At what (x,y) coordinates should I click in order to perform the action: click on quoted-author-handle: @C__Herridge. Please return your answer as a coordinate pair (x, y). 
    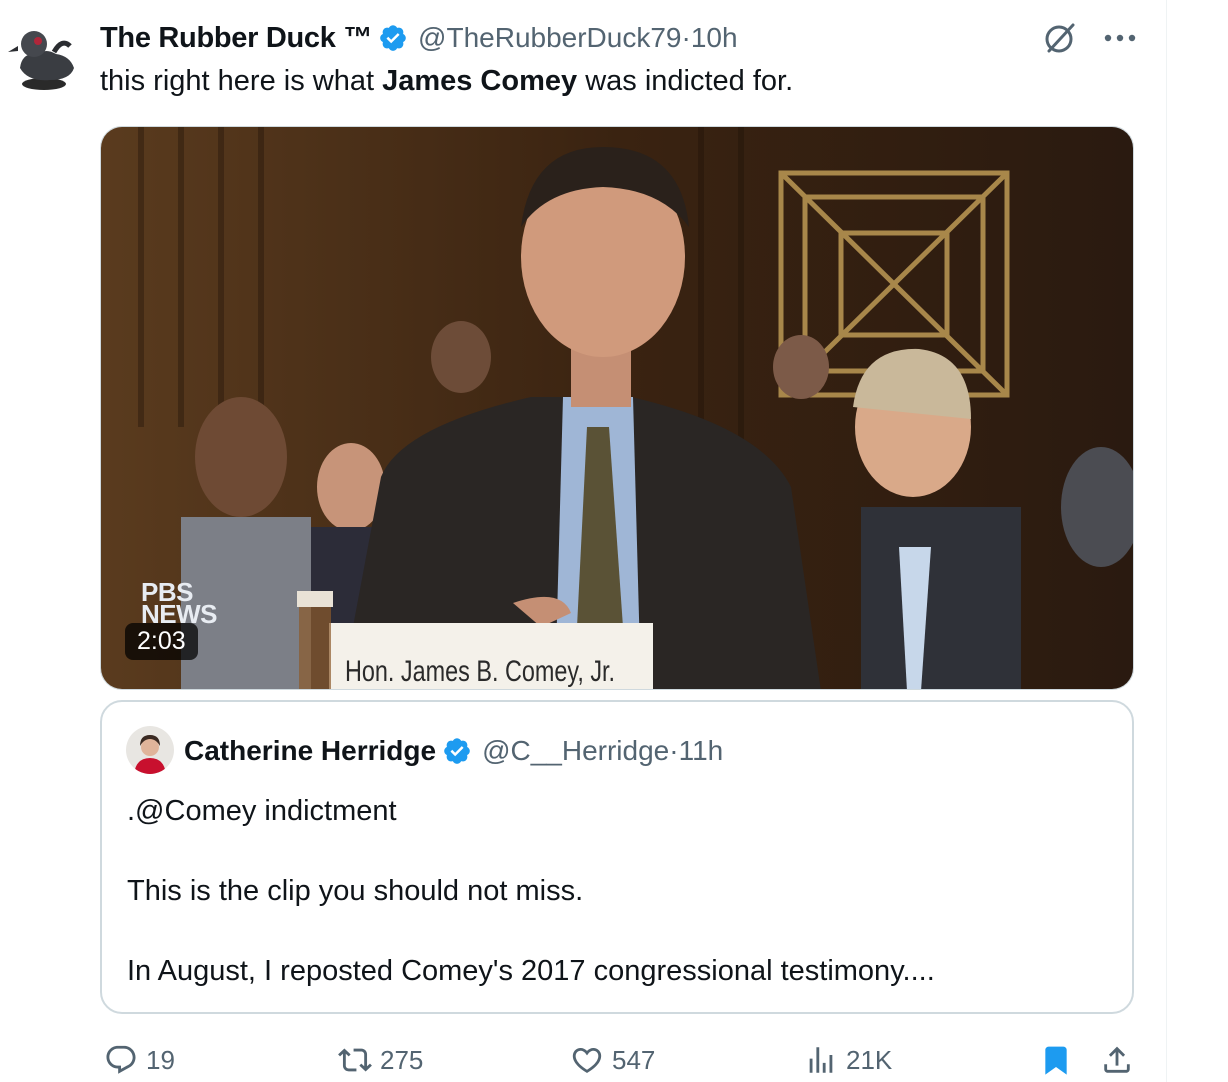
    Looking at the image, I should click on (575, 751).